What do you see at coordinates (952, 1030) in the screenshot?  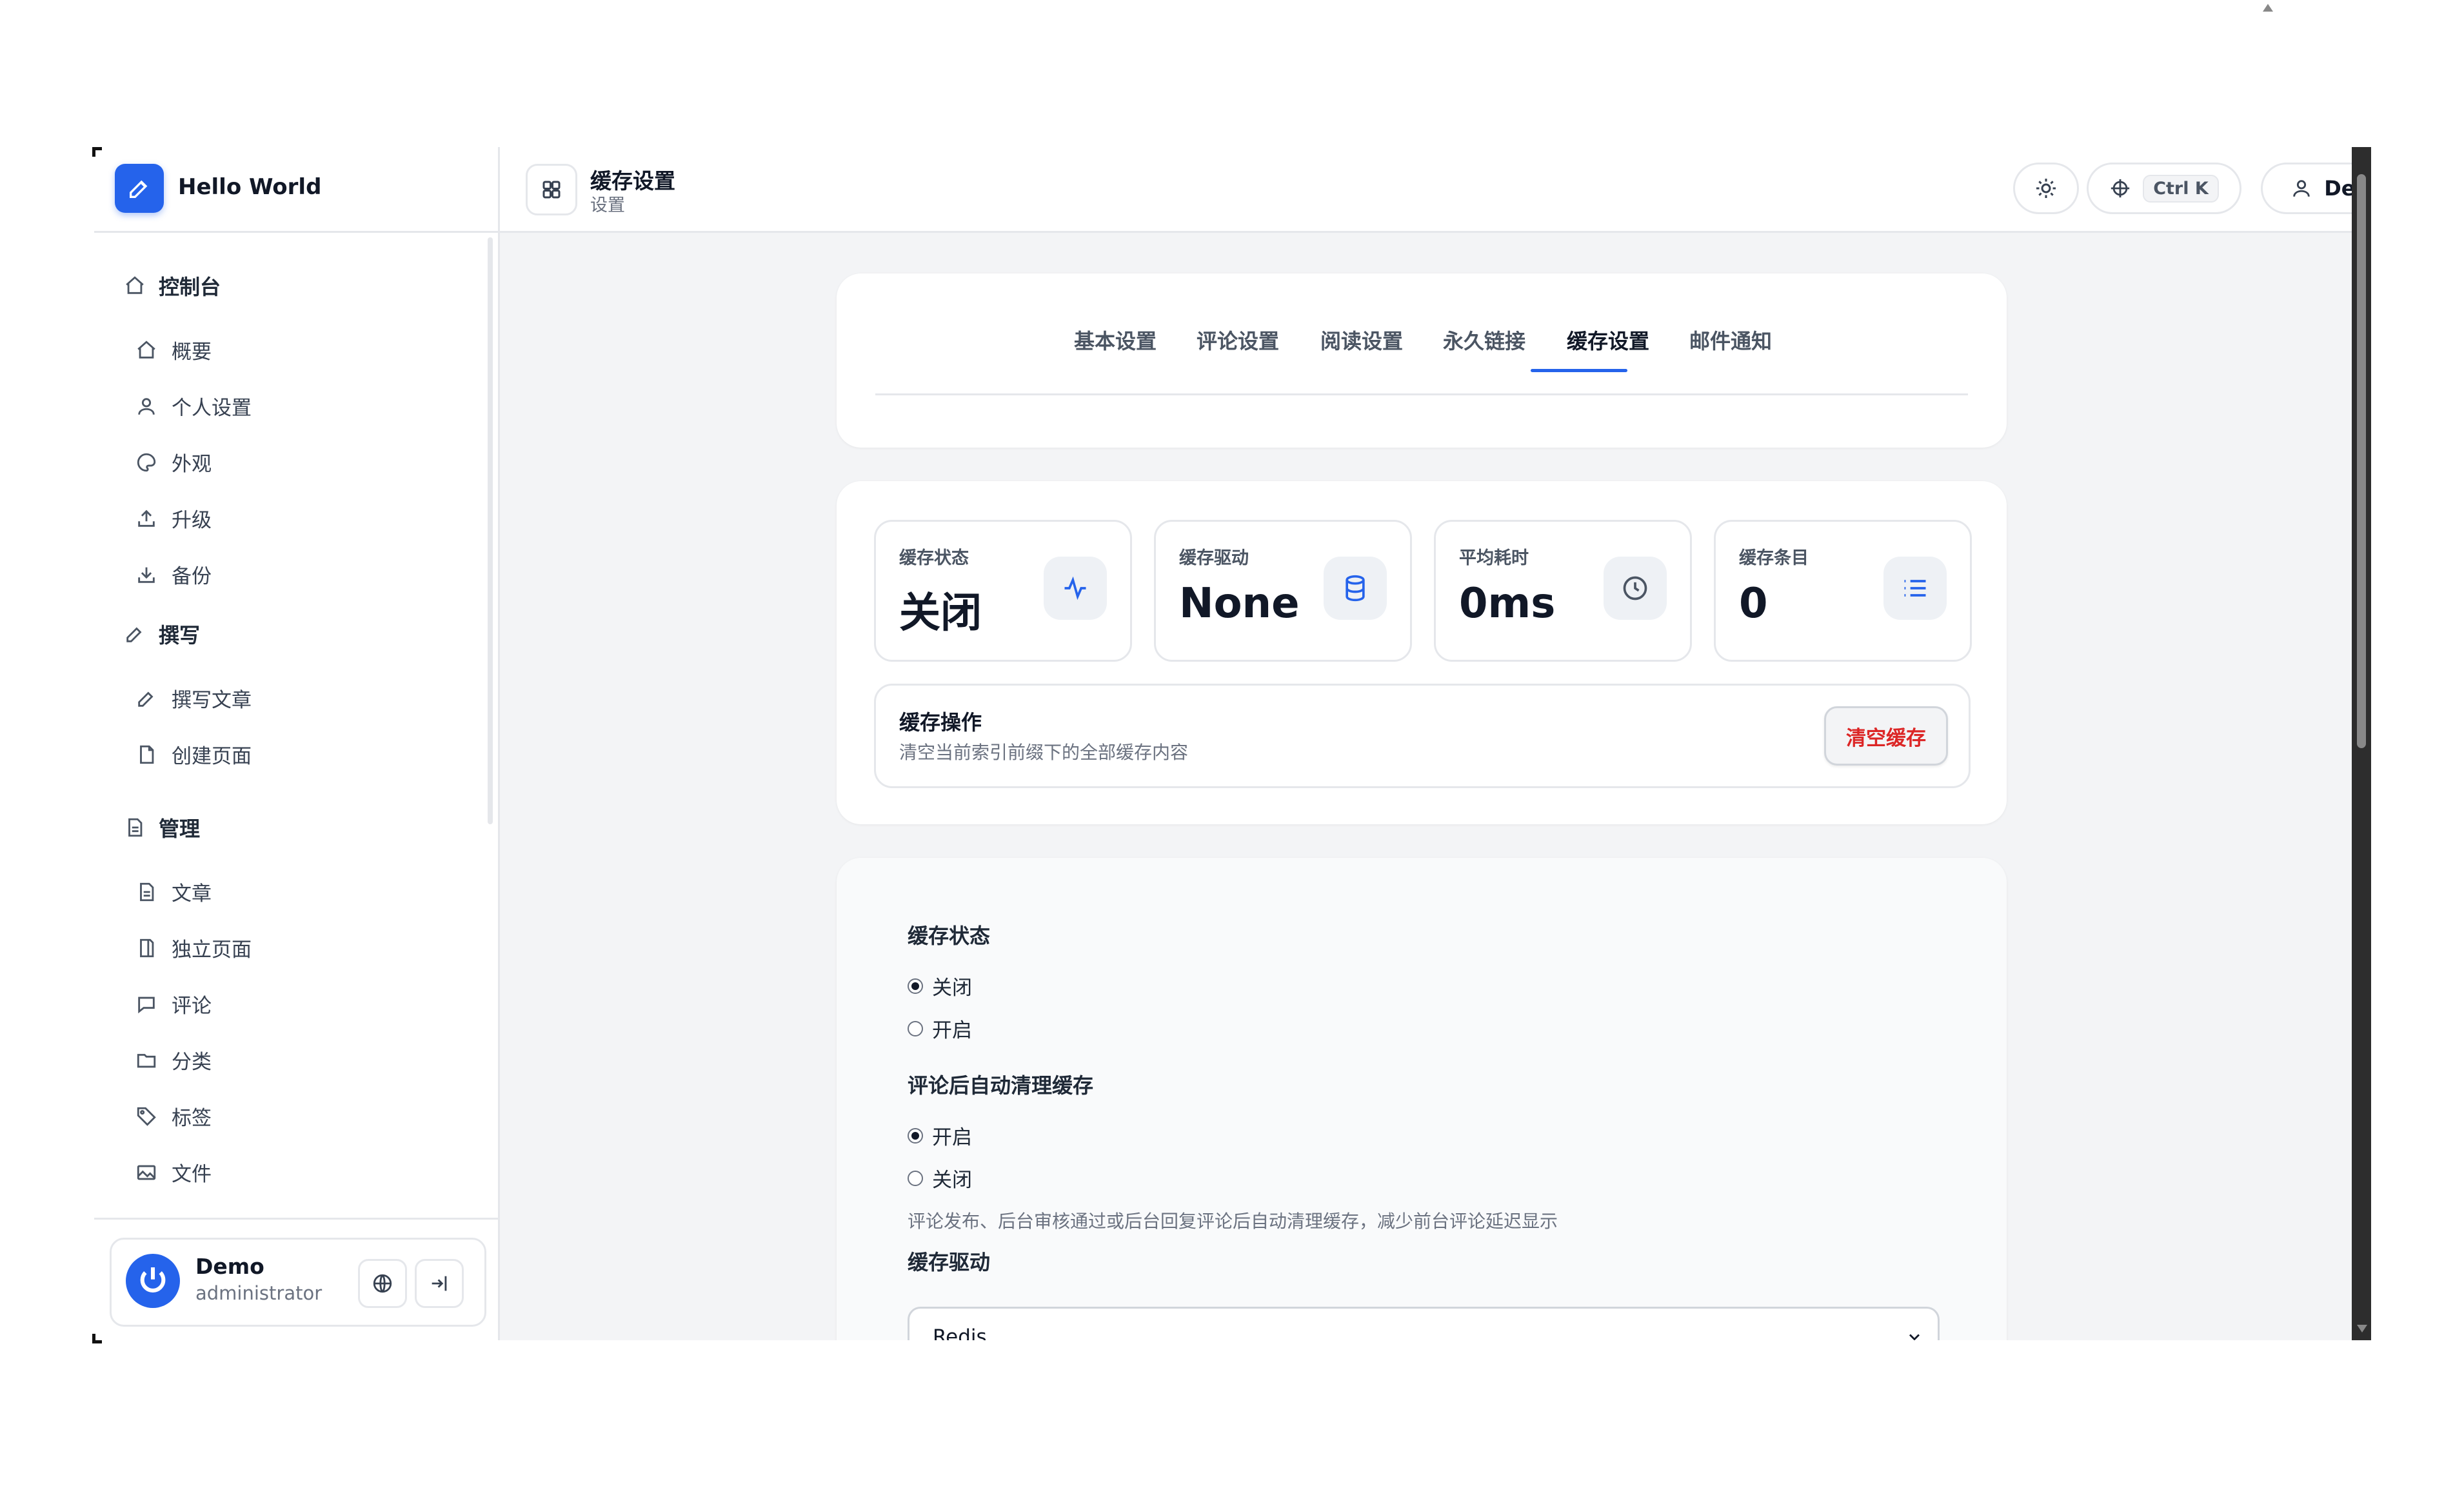 I see `radio-label: 开启` at bounding box center [952, 1030].